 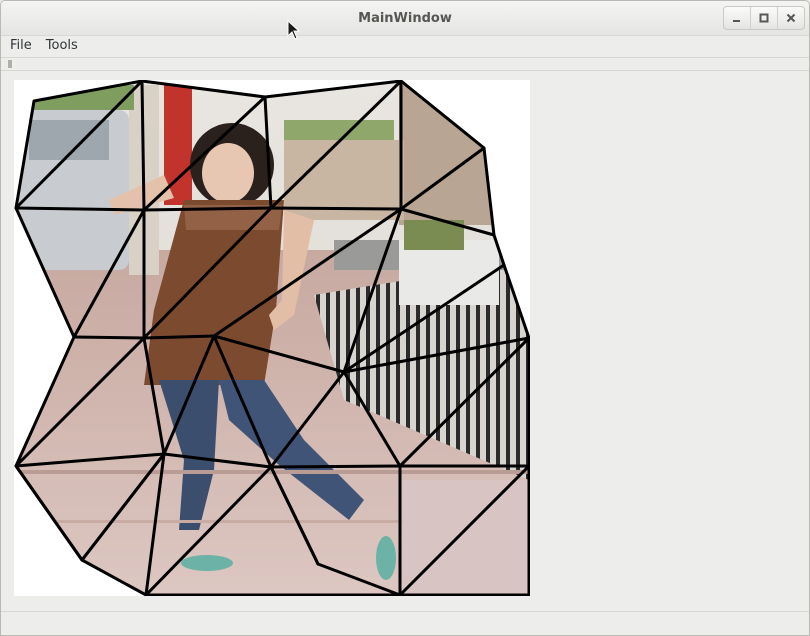 I want to click on mouse-cursor-icon, so click(x=294, y=30).